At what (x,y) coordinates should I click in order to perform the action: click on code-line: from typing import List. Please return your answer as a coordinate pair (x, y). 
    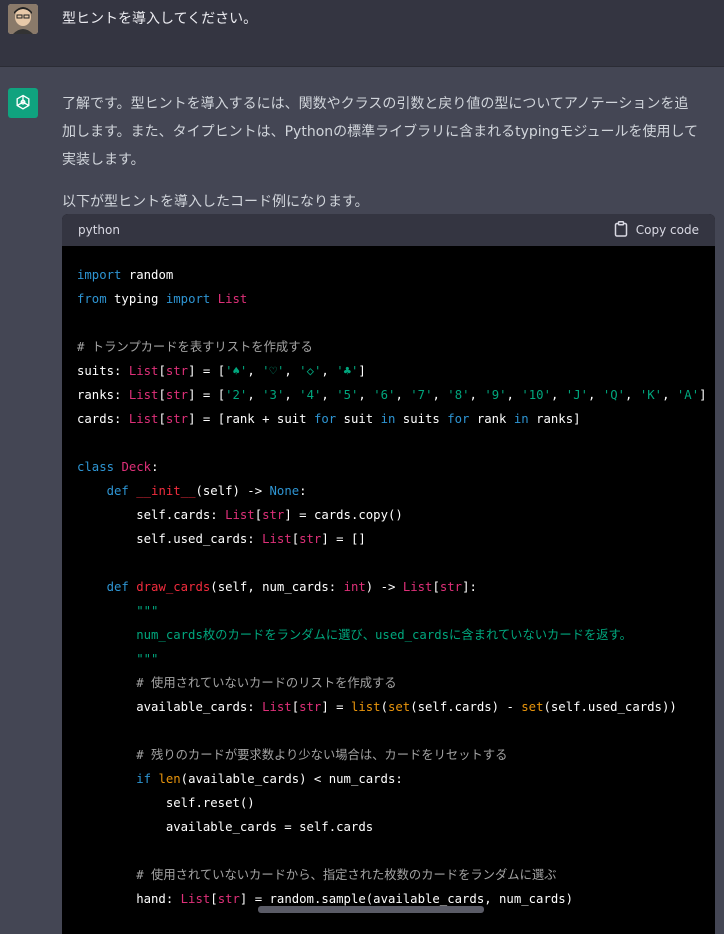
    Looking at the image, I should click on (162, 299).